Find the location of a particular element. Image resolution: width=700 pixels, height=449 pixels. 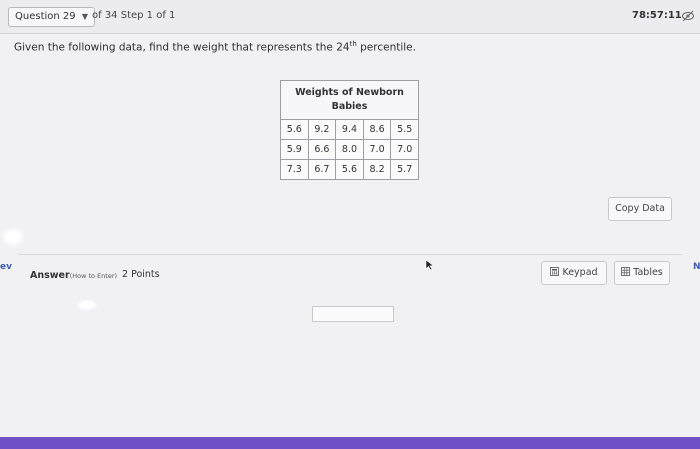

table-cell: 8.6 is located at coordinates (377, 129).